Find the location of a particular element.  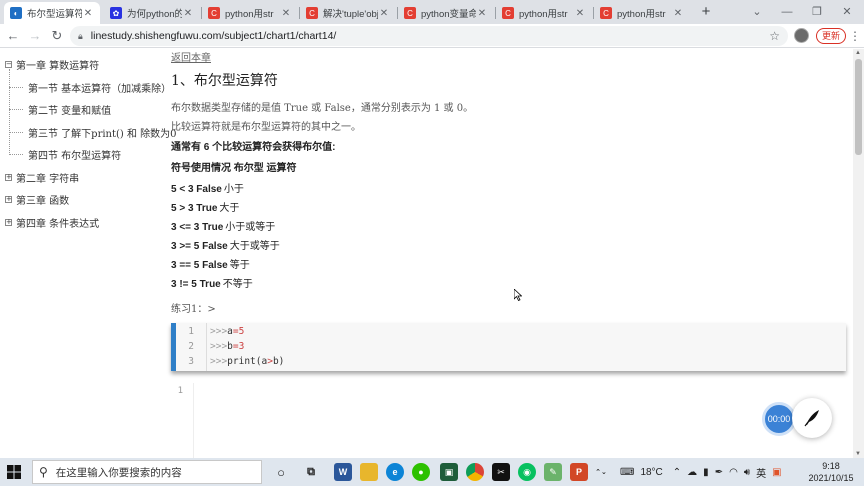

browser-menu-button: ⋮ is located at coordinates (855, 36).